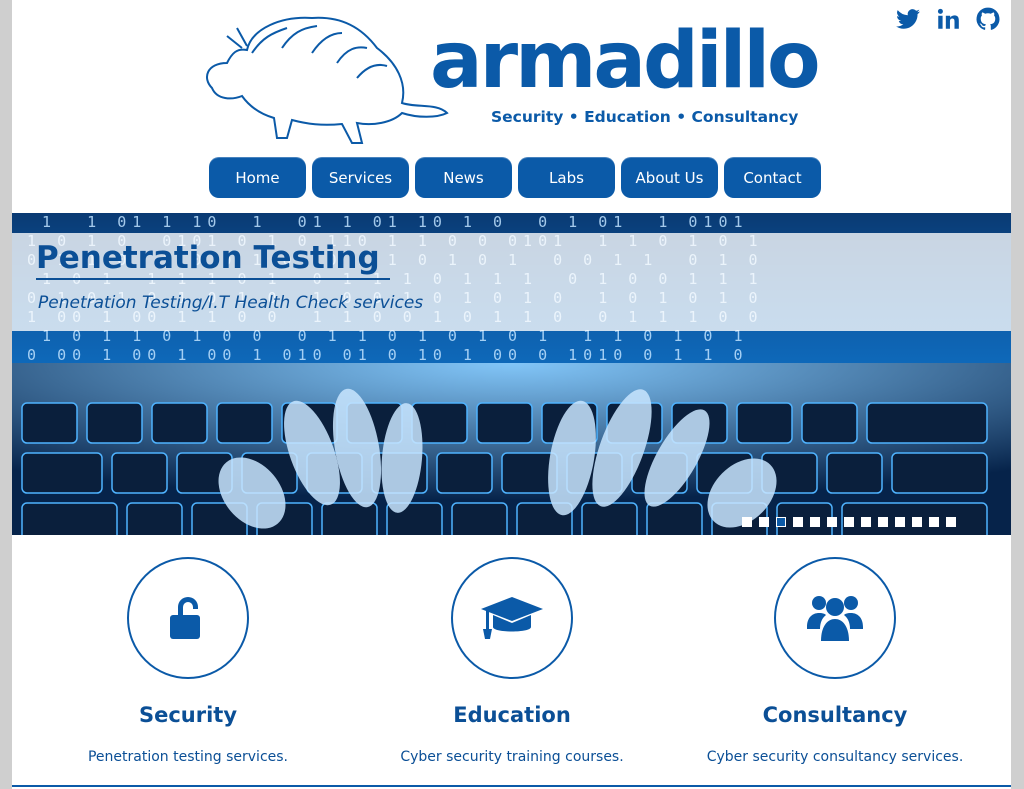 This screenshot has width=1024, height=789. I want to click on nav-contact: Contact, so click(772, 177).